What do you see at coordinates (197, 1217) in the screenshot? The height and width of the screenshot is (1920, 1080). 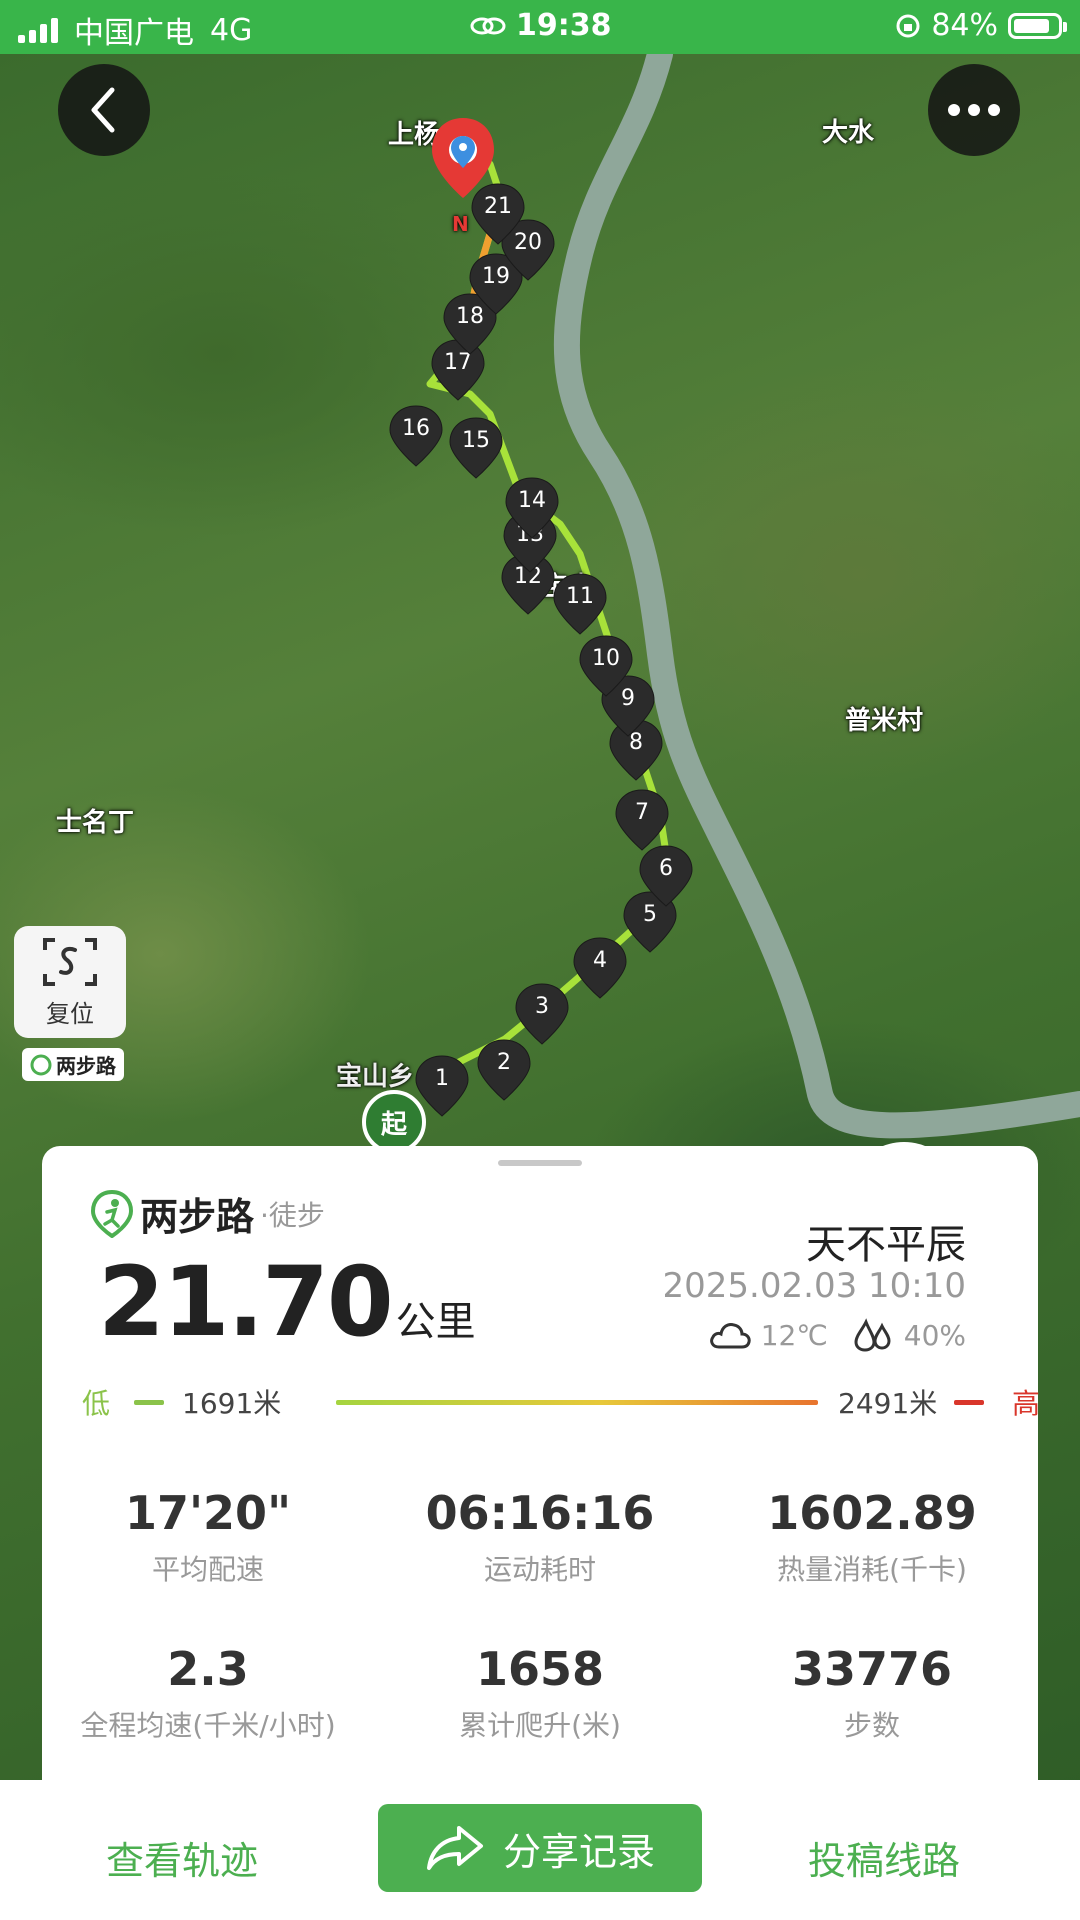 I see `brand-name: 两步路` at bounding box center [197, 1217].